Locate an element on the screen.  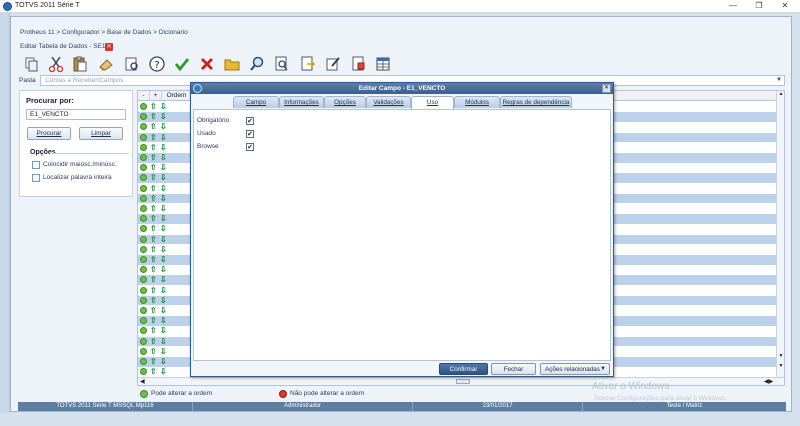
search-input is located at coordinates (76, 114).